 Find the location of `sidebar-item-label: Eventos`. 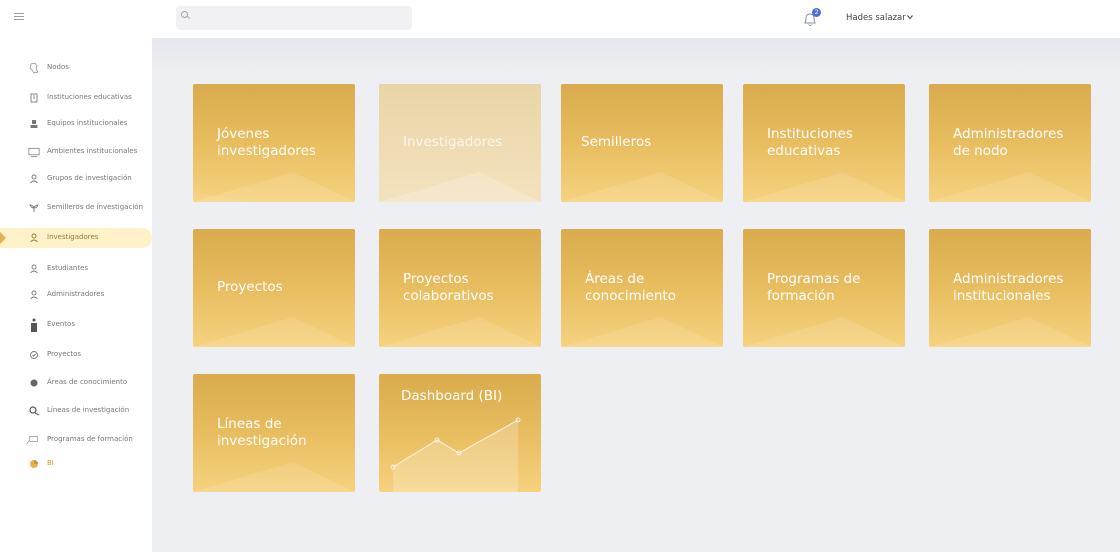

sidebar-item-label: Eventos is located at coordinates (61, 324).